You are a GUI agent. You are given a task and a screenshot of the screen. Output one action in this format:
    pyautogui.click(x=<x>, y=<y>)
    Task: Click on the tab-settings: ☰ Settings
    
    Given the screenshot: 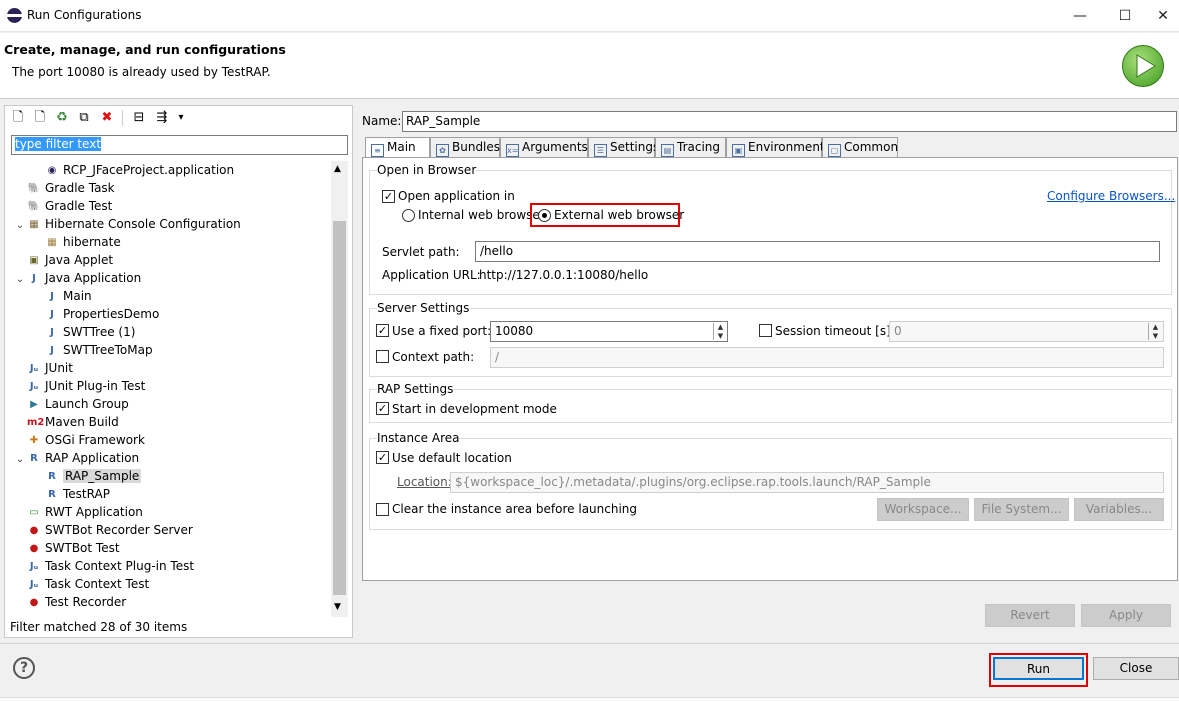 What is the action you would take?
    pyautogui.click(x=623, y=147)
    